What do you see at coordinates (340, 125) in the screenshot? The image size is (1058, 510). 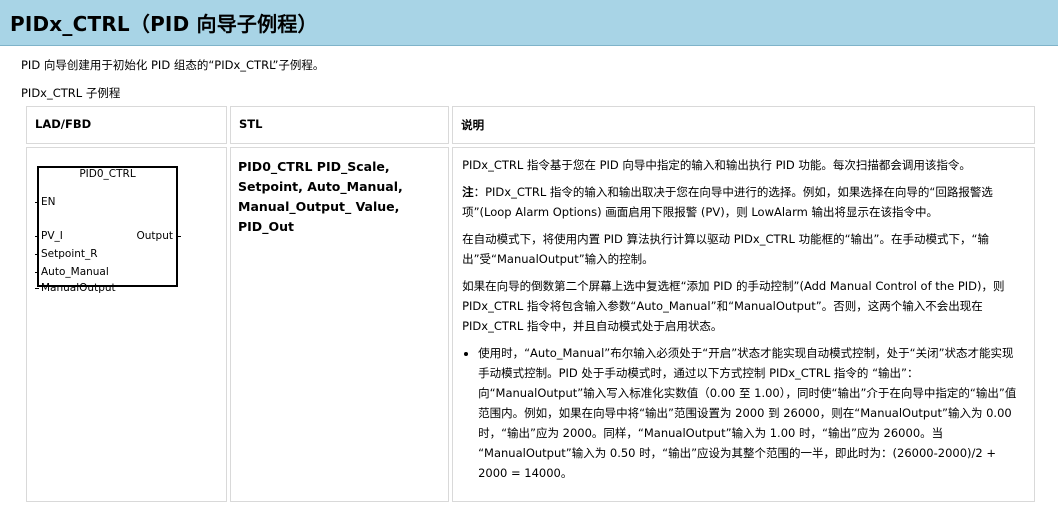 I see `header-stl: STL` at bounding box center [340, 125].